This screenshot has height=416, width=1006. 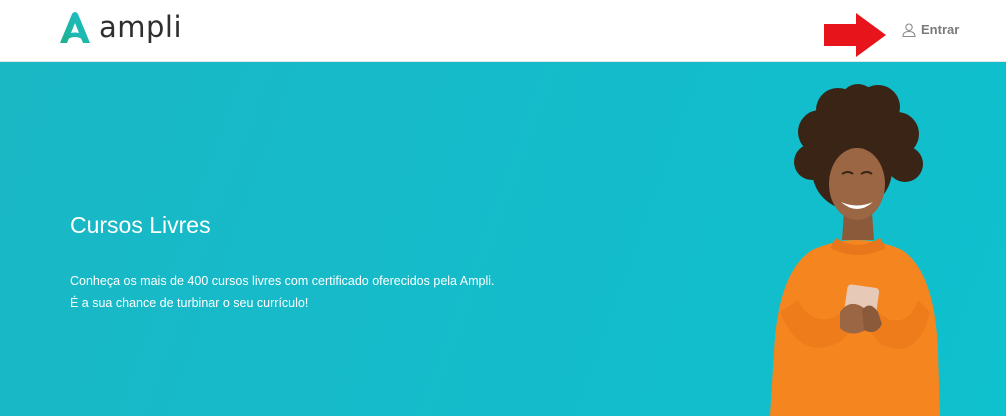 What do you see at coordinates (909, 29) in the screenshot?
I see `user-icon` at bounding box center [909, 29].